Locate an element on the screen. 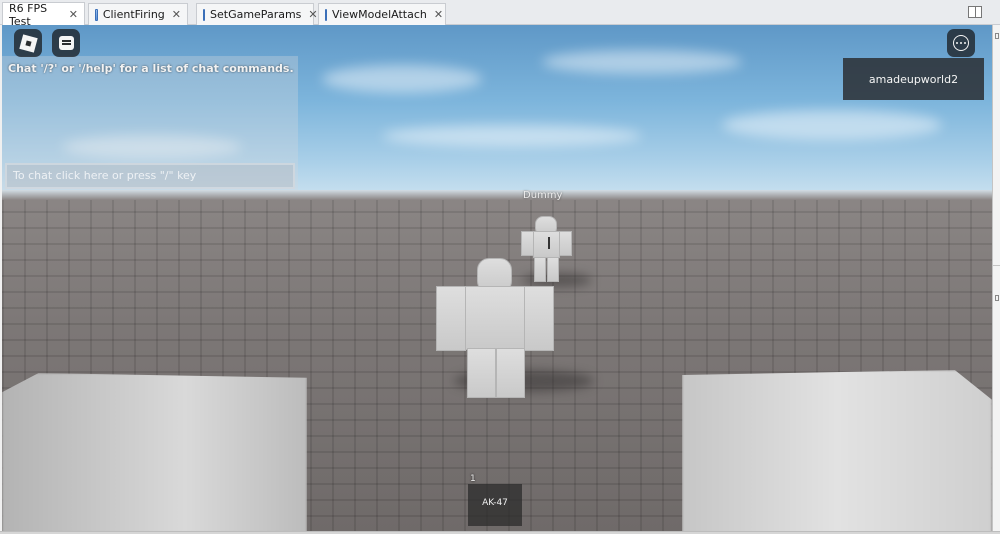  chat-icon is located at coordinates (66, 43).